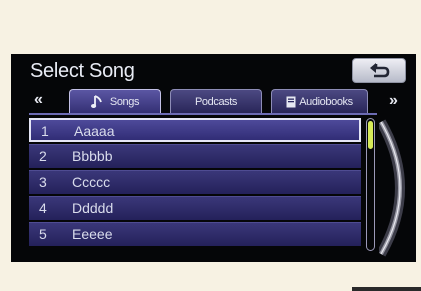 This screenshot has width=421, height=291. Describe the element at coordinates (326, 101) in the screenshot. I see `tab-audiobooks-label: Audiobooks` at that location.